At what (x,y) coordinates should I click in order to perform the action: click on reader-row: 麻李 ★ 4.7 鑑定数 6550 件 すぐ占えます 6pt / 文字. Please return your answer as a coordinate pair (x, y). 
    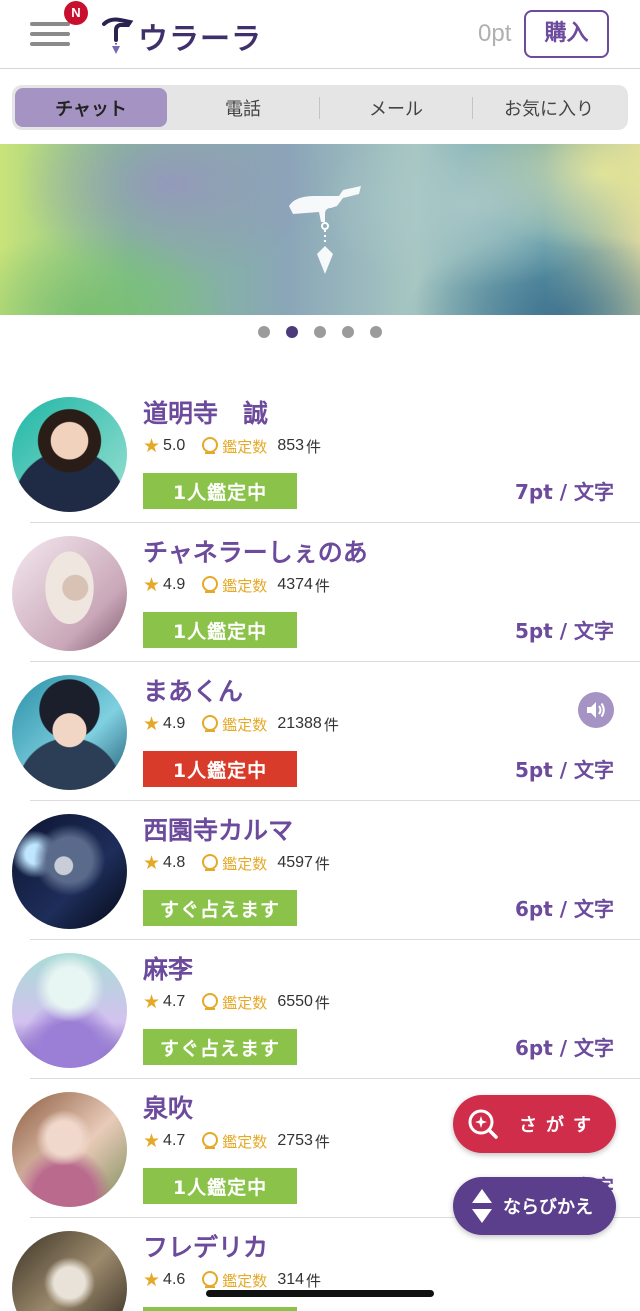
    Looking at the image, I should click on (320, 1009).